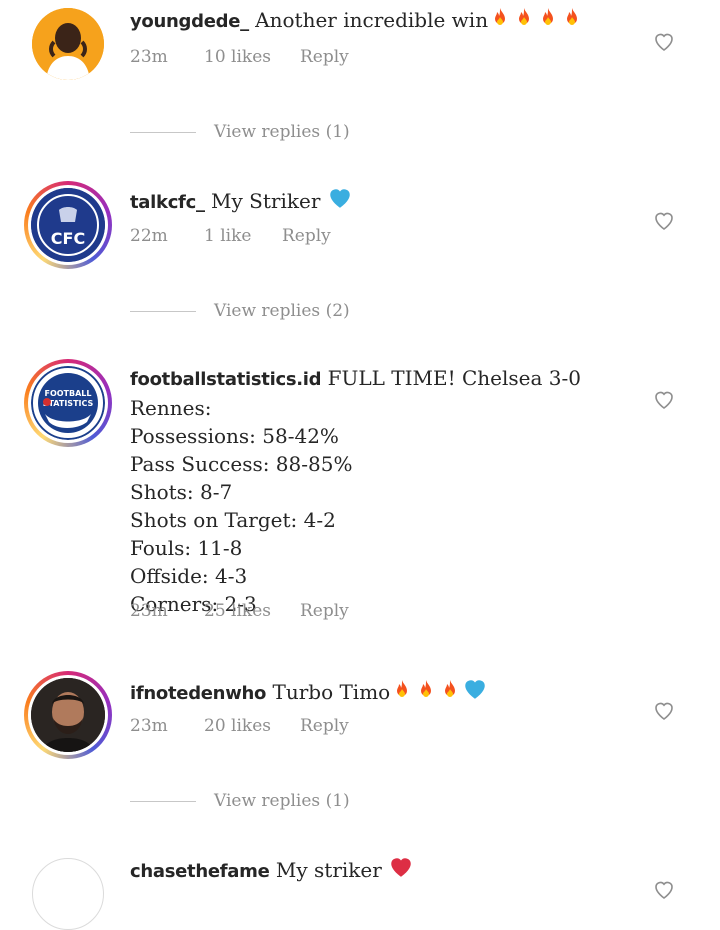 The width and height of the screenshot is (720, 930). Describe the element at coordinates (226, 379) in the screenshot. I see `username: footballstatistics.id` at that location.